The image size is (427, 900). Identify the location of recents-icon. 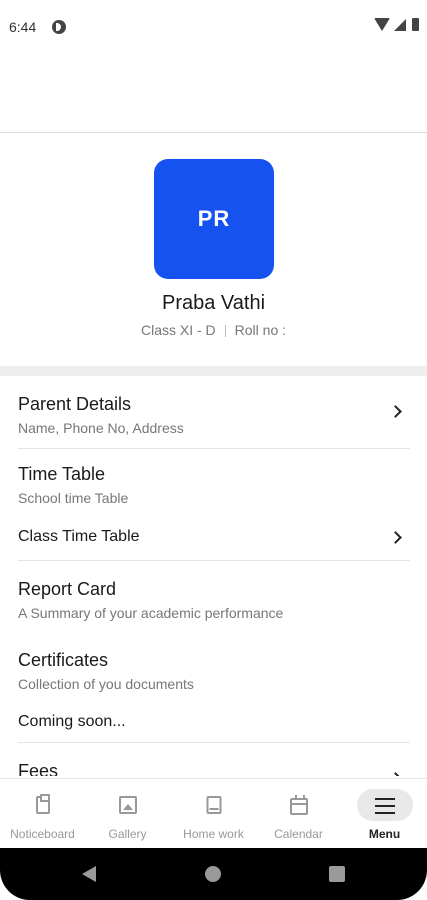
(337, 874).